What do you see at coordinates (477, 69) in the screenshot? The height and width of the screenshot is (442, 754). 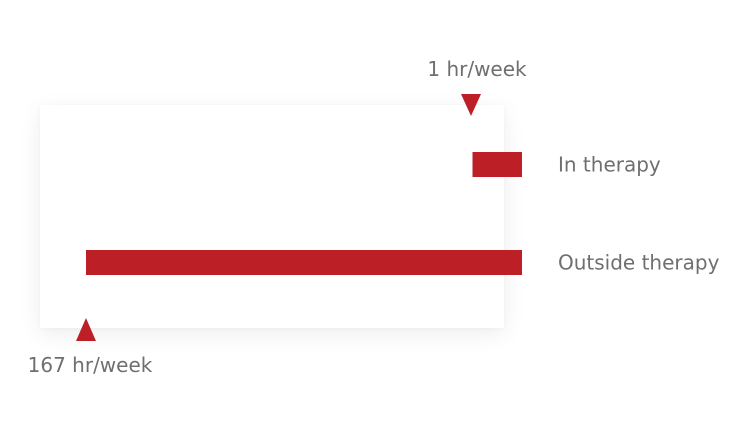 I see `annotation-1hr-week: 1 hr/week` at bounding box center [477, 69].